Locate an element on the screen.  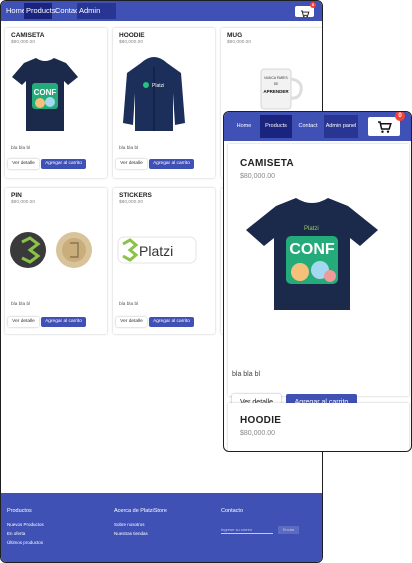
footer-link-about: Sobre nosotros is located at coordinates (129, 524).